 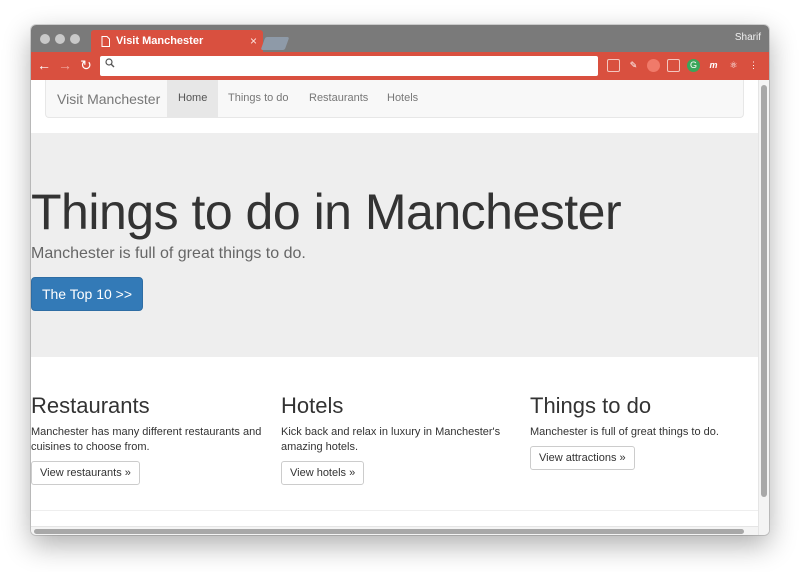 I want to click on jumbotron-title: Things to do in Manchester, so click(x=326, y=212).